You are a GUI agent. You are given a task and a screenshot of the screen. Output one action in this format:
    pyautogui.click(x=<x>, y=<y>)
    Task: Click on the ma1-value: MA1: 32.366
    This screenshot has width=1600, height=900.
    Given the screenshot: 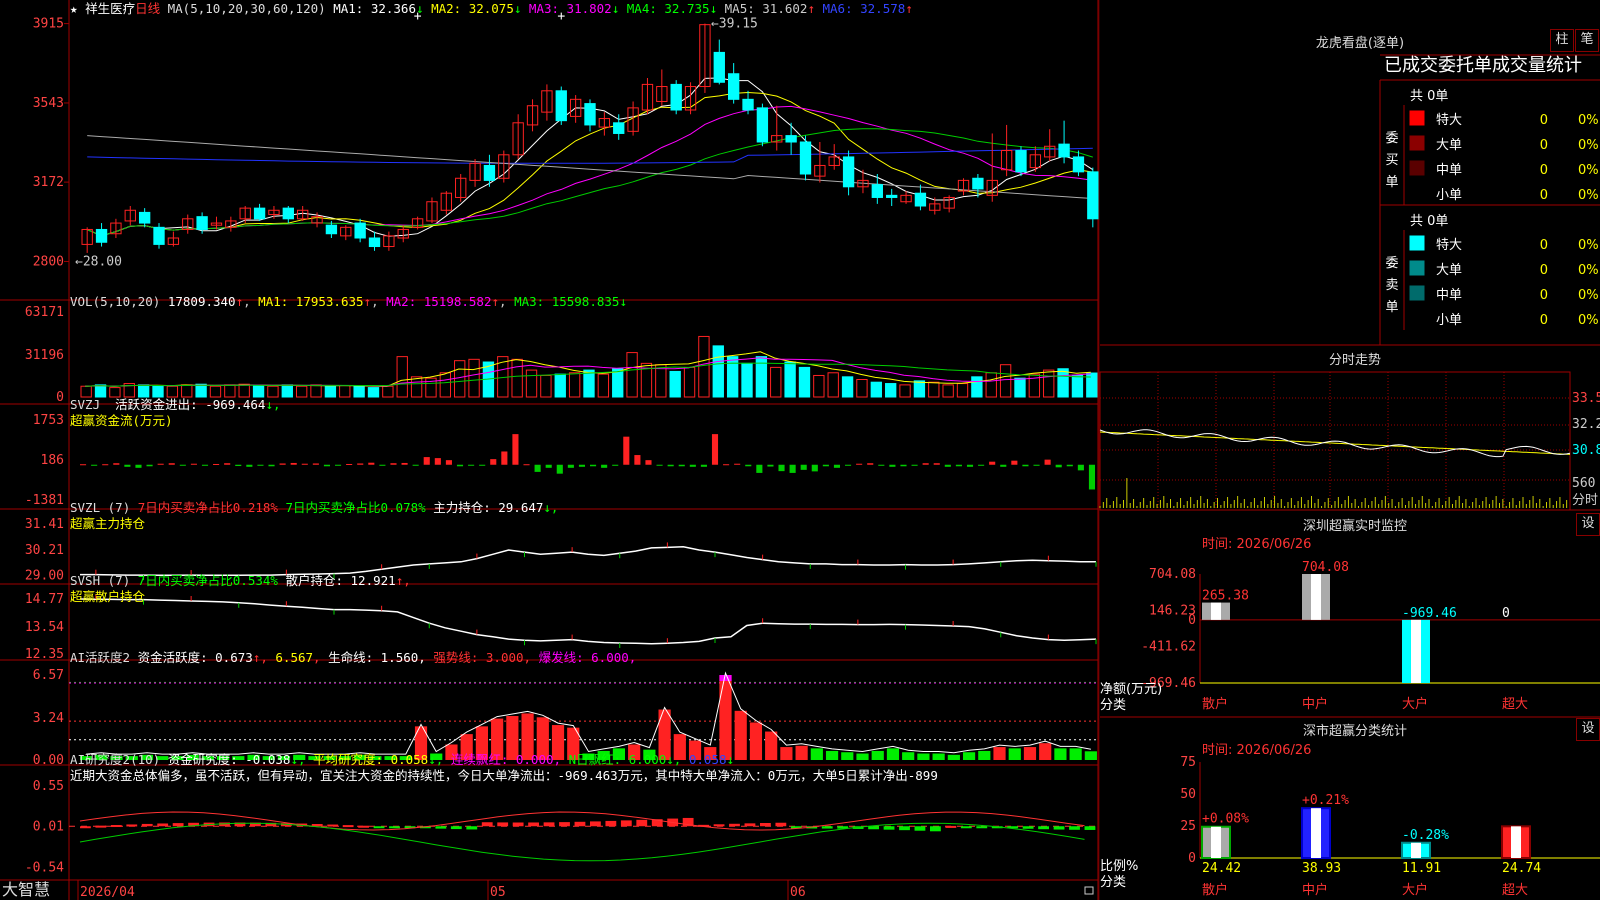 What is the action you would take?
    pyautogui.click(x=374, y=8)
    